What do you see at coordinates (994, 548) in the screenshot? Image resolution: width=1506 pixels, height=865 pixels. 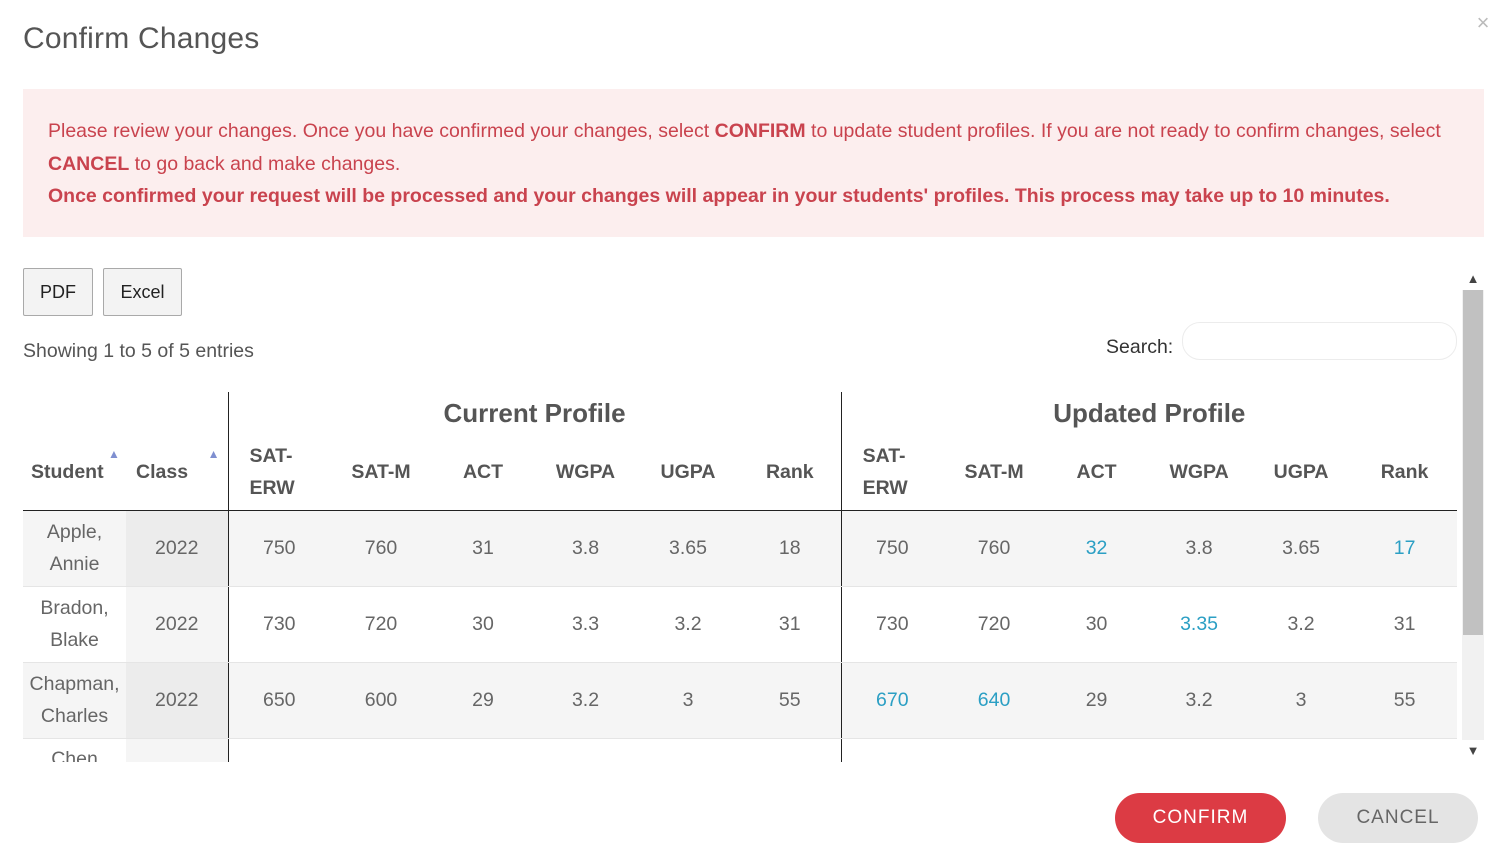 I see `cell-updated-sat-m: 760` at bounding box center [994, 548].